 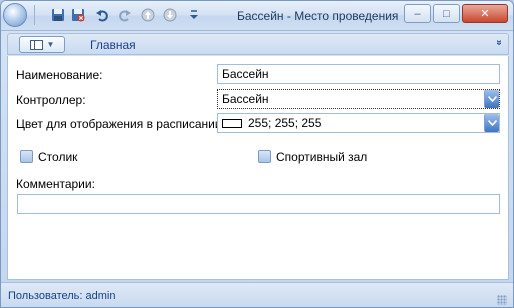 What do you see at coordinates (502, 300) in the screenshot?
I see `resize-grip-icon` at bounding box center [502, 300].